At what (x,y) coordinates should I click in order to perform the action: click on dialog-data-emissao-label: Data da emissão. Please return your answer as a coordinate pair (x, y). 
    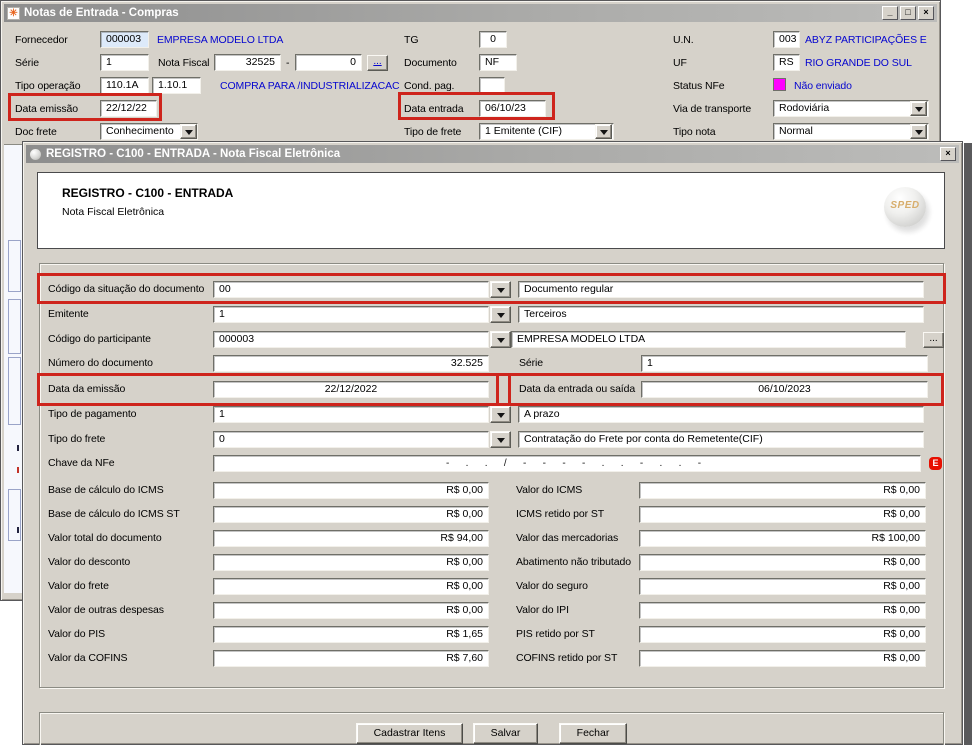
    Looking at the image, I should click on (87, 389).